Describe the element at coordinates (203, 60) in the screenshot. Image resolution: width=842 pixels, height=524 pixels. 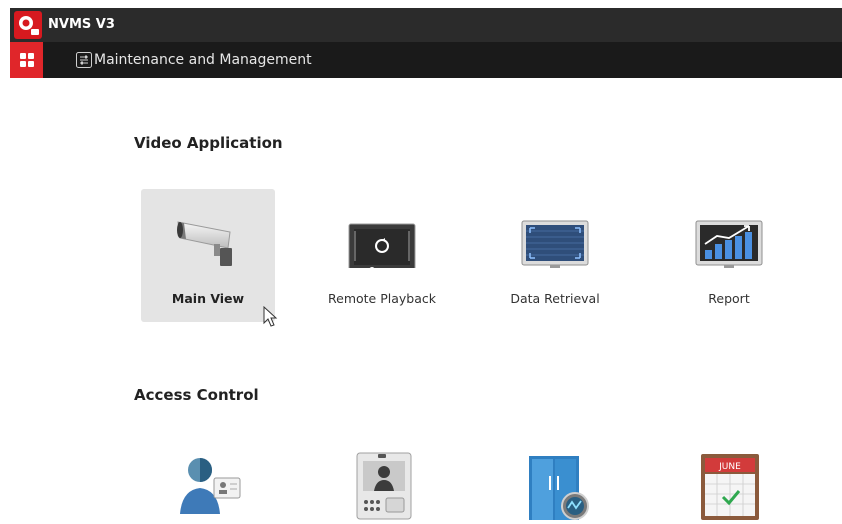
I see `tab-label: Maintenance and Management` at that location.